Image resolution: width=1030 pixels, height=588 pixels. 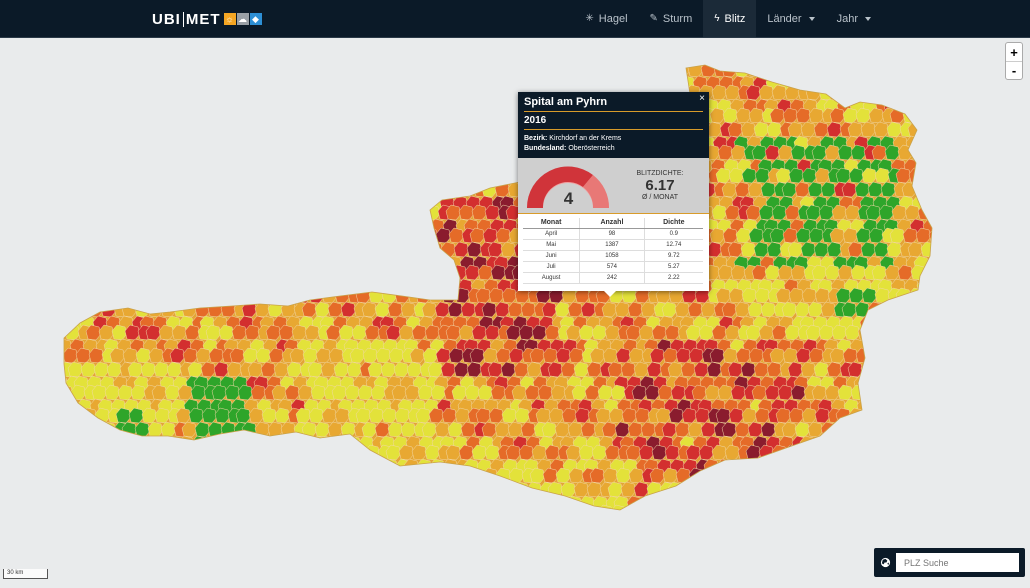 I want to click on table-cell: 242, so click(x=612, y=278).